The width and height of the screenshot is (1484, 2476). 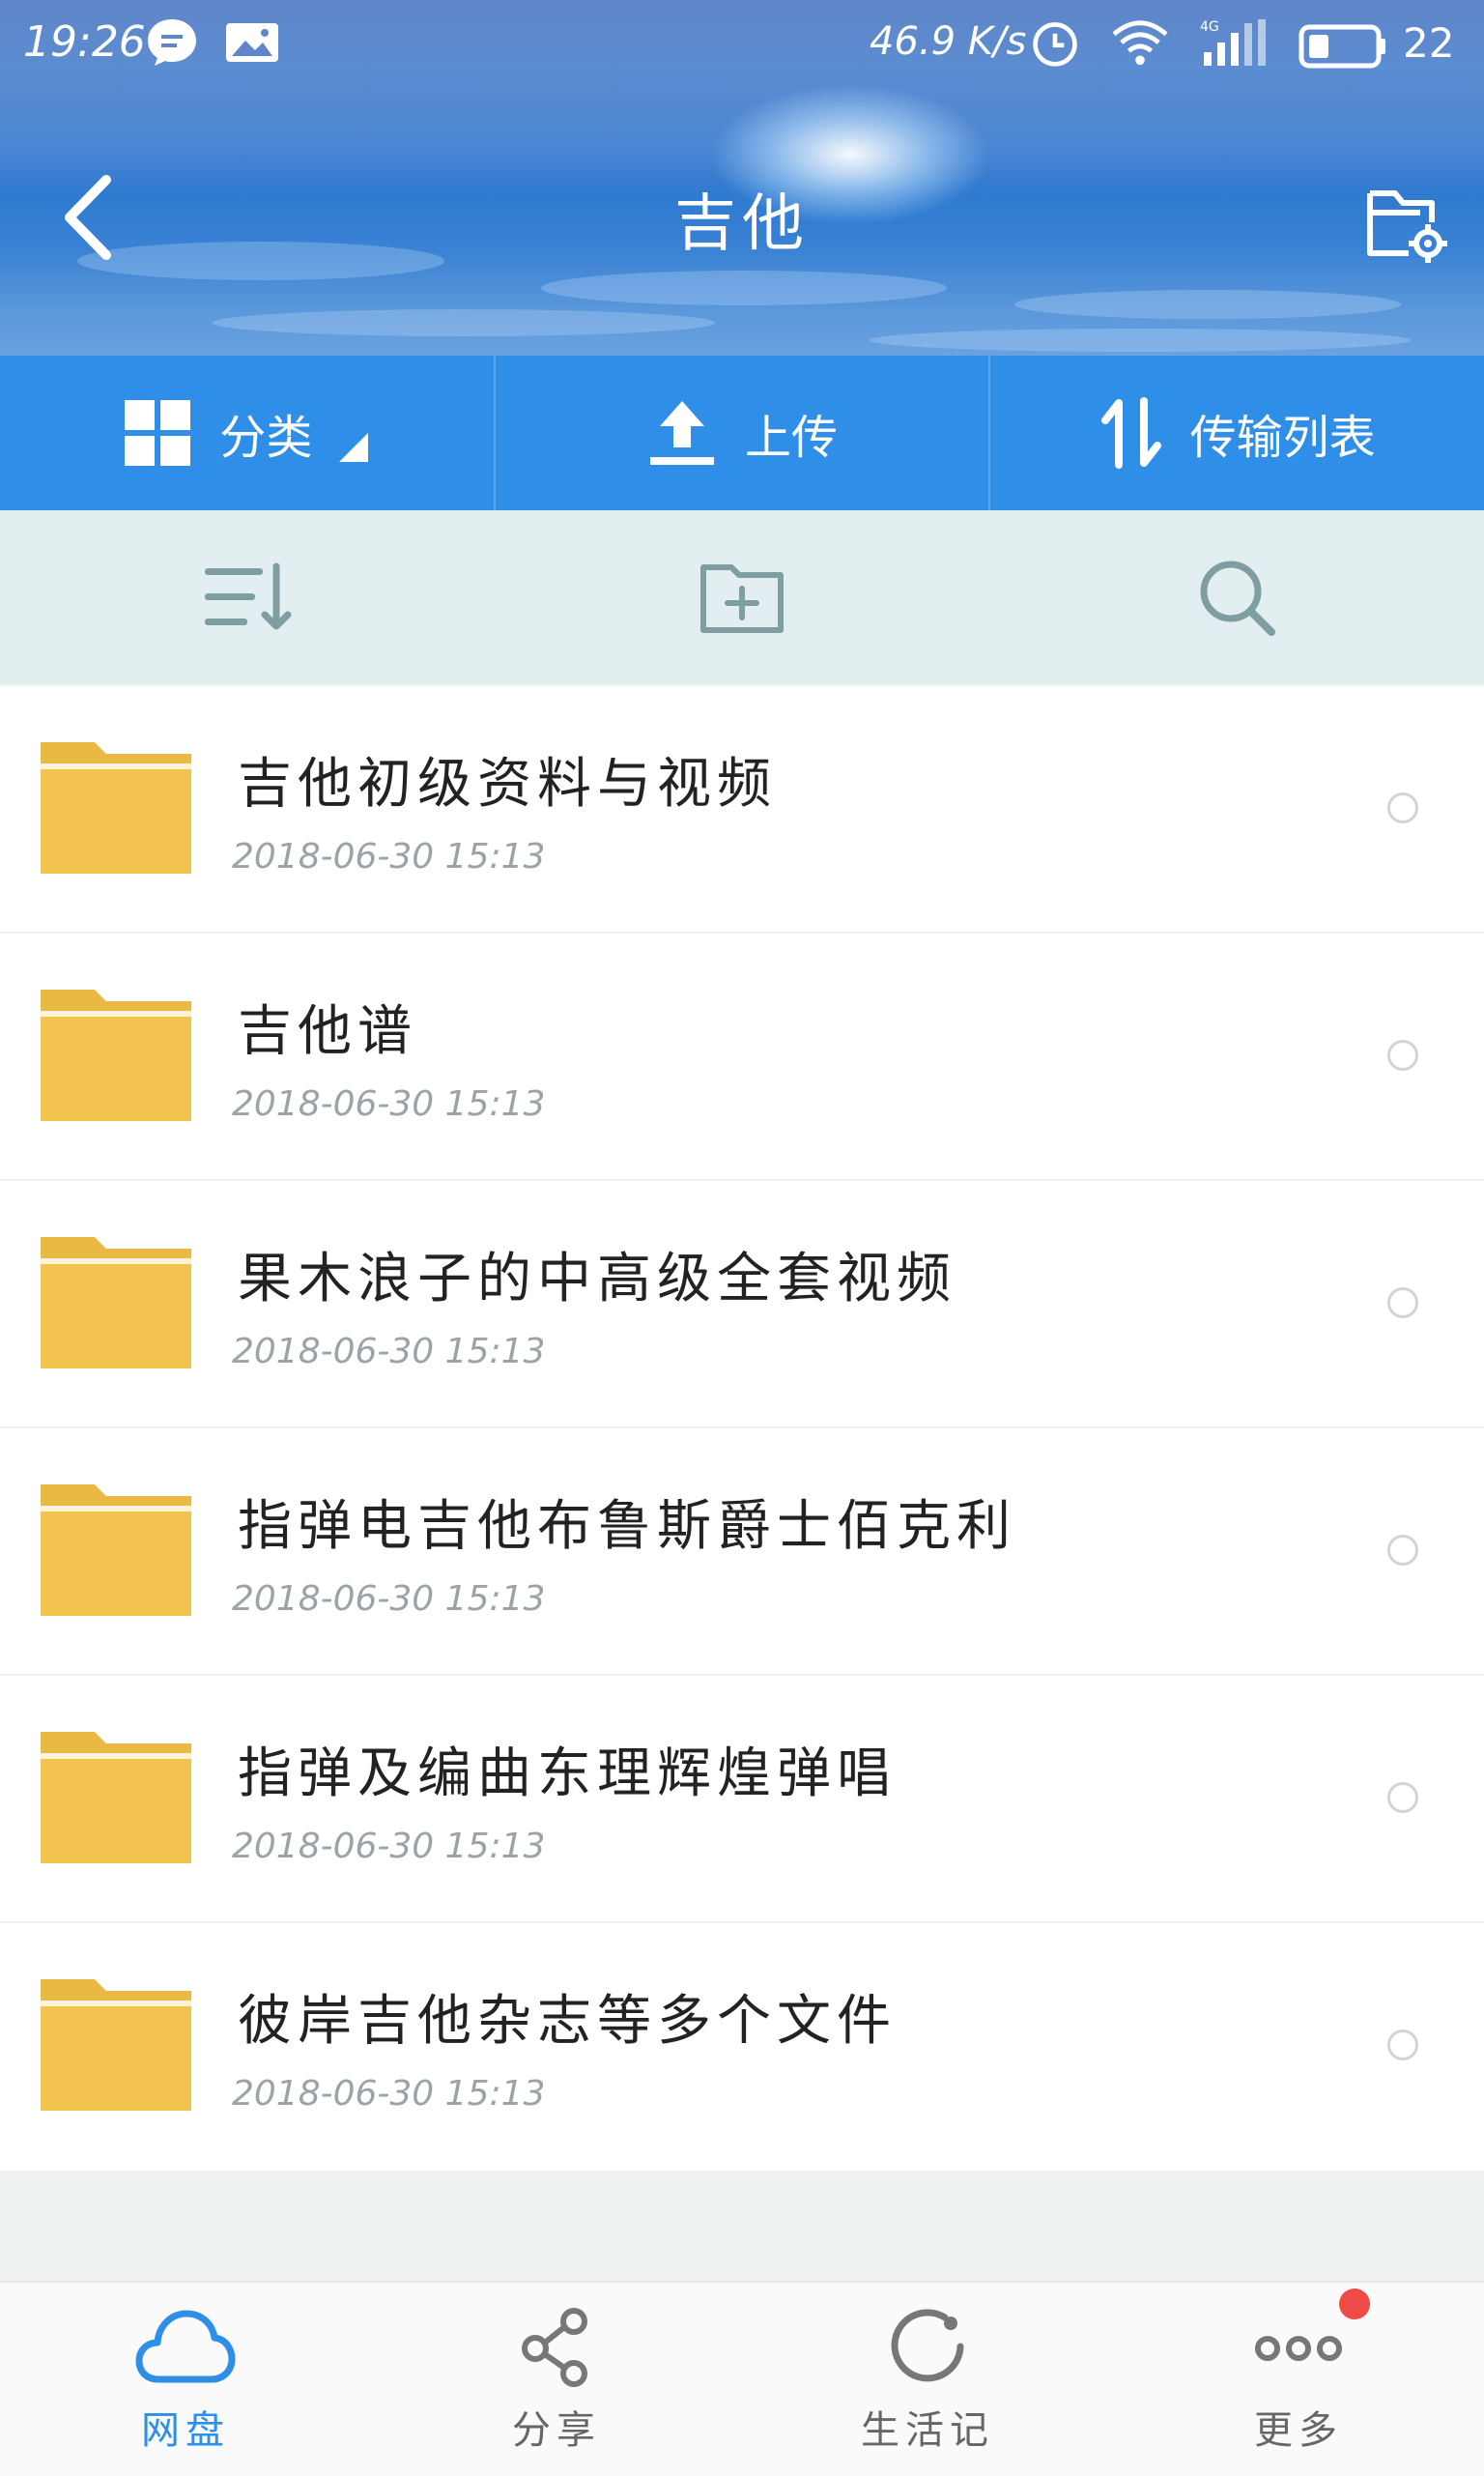 What do you see at coordinates (1209, 27) in the screenshot?
I see `network-type: 4G` at bounding box center [1209, 27].